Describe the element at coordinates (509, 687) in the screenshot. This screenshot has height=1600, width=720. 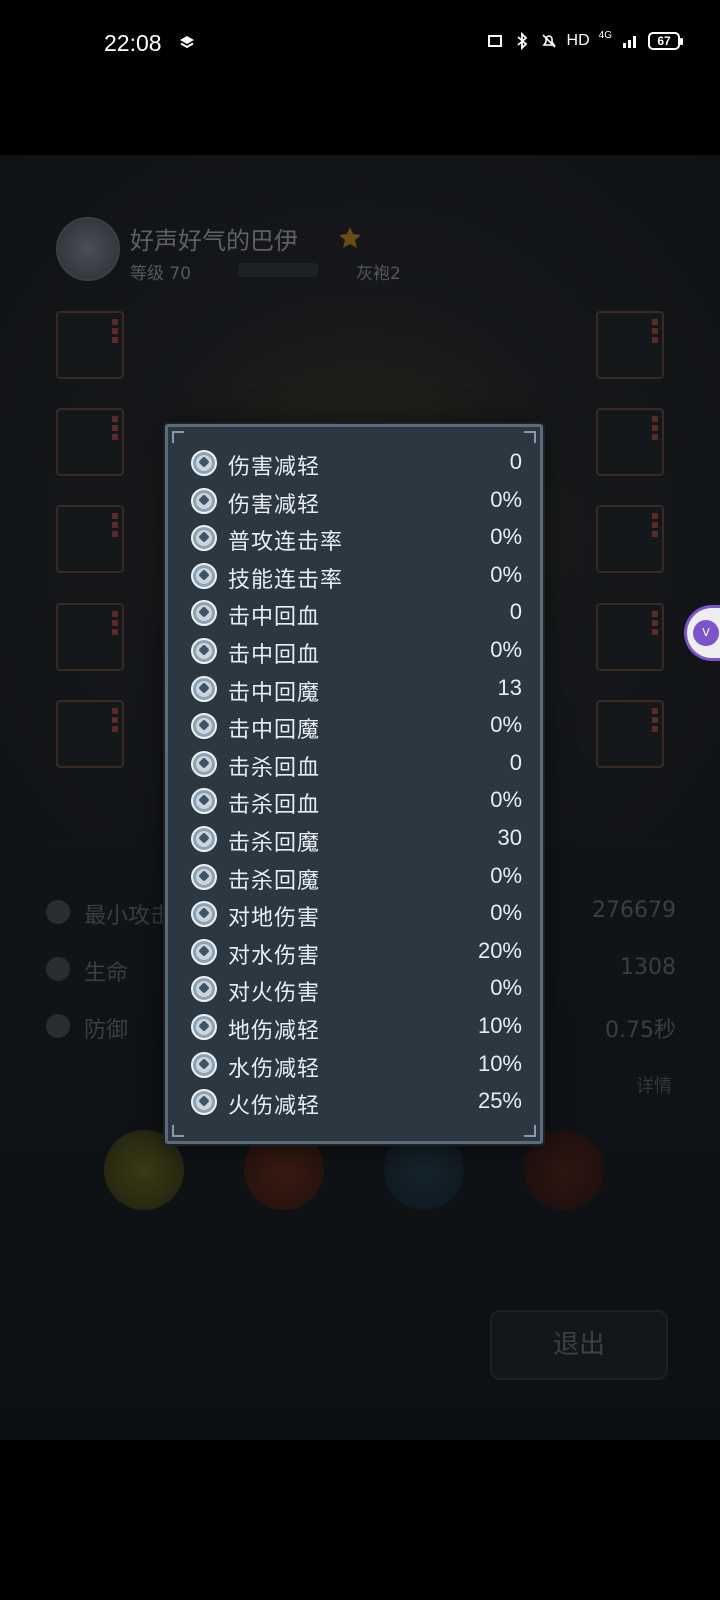
I see `attribute-value: 13` at that location.